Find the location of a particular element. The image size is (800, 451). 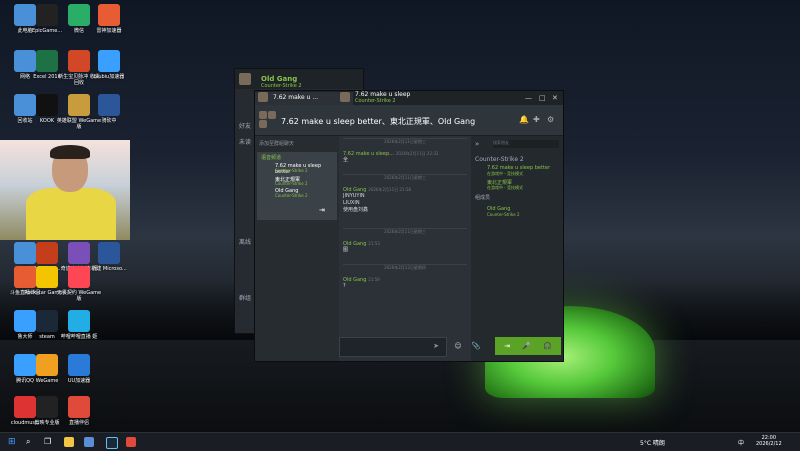

desktop-icon: 骑砍中 is located at coordinates (109, 109).